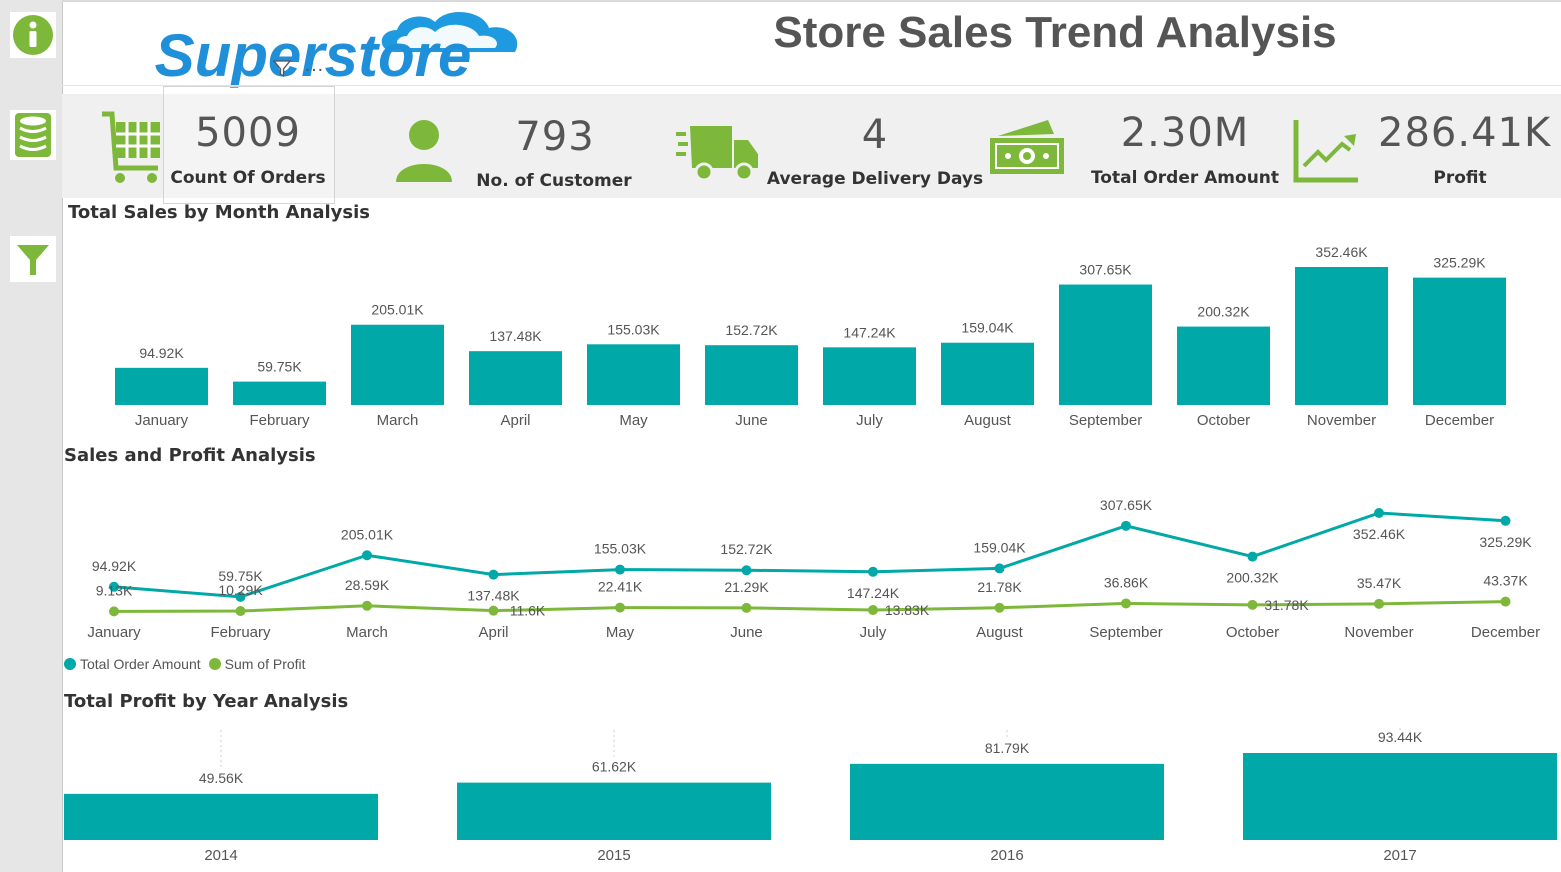 Image resolution: width=1561 pixels, height=872 pixels. I want to click on data-label: 147.24K, so click(873, 593).